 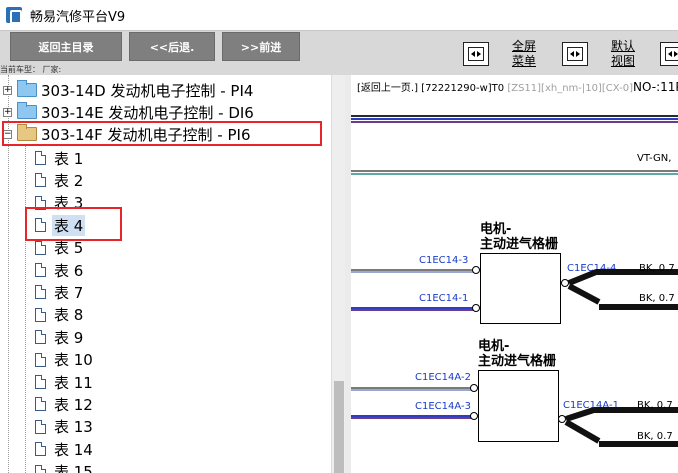 I want to click on tree-doc-label: 表 1, so click(x=69, y=158).